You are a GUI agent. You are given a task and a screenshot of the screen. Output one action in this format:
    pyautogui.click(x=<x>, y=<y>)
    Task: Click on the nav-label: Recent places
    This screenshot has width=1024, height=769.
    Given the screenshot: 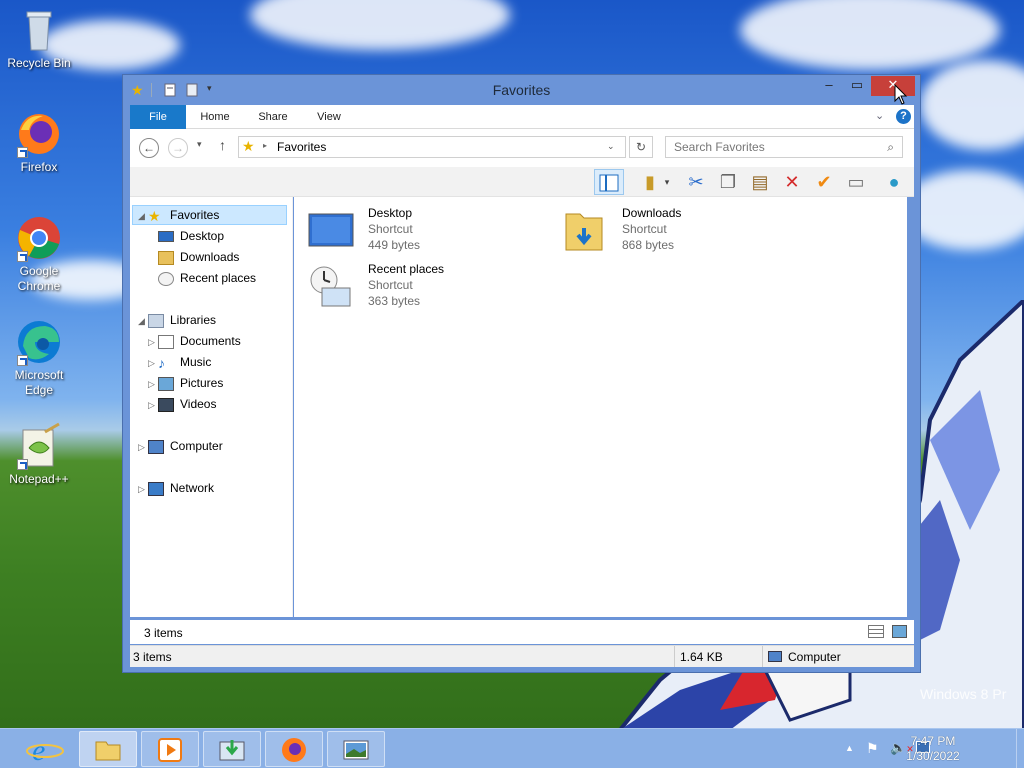 What is the action you would take?
    pyautogui.click(x=218, y=278)
    